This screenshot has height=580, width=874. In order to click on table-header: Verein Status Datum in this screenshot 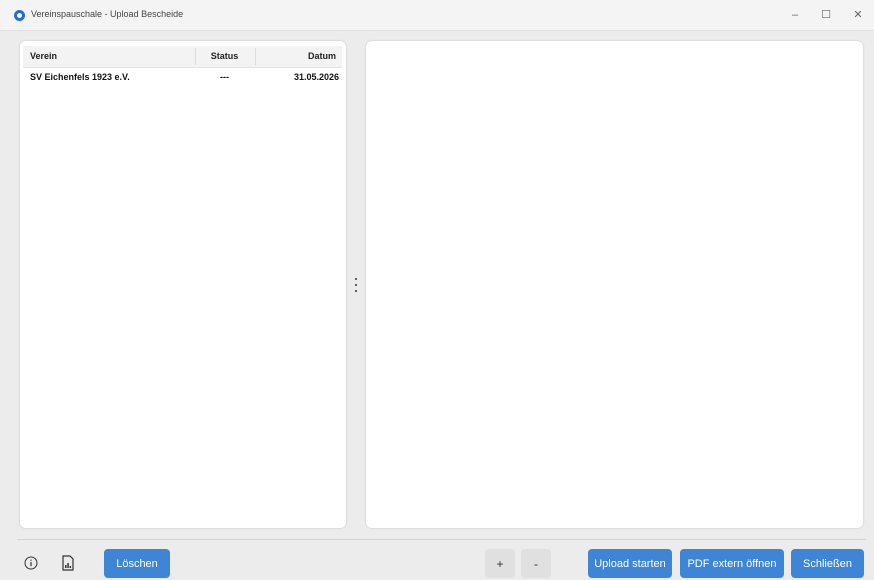, I will do `click(182, 57)`.